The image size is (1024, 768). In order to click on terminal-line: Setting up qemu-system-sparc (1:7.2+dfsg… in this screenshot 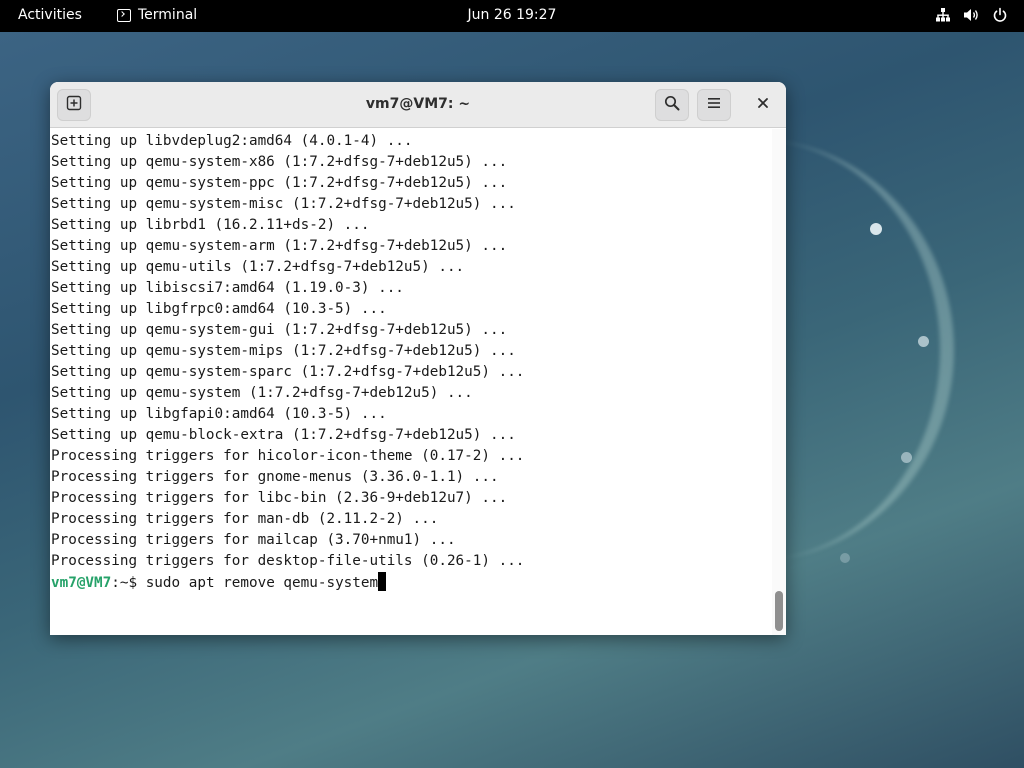, I will do `click(288, 372)`.